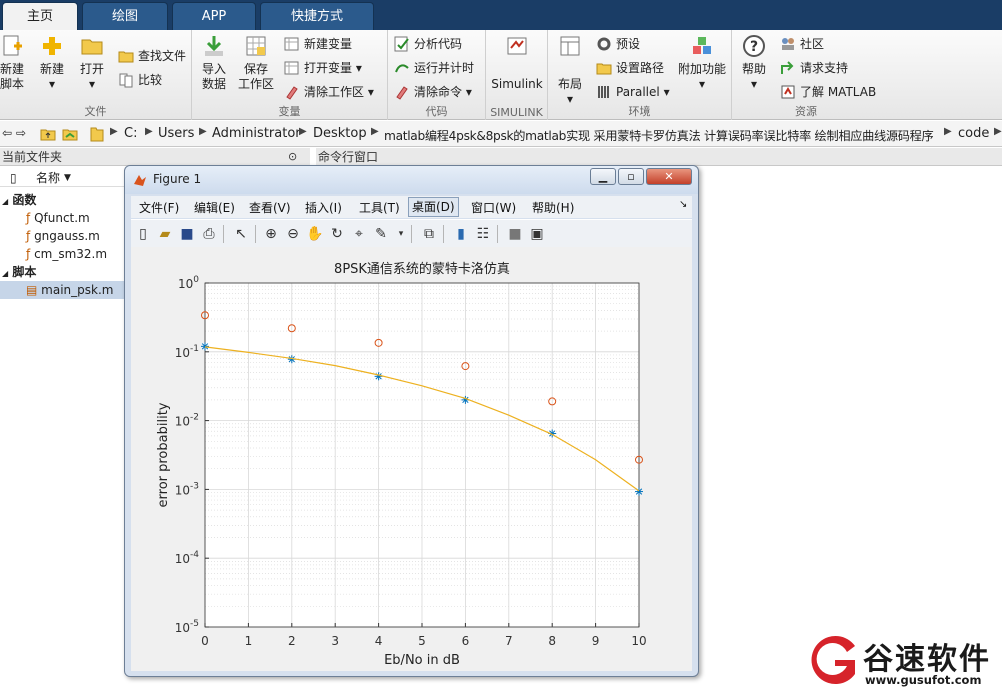 This screenshot has width=1002, height=688. I want to click on addons-button: 附加功能 ▾, so click(702, 63).